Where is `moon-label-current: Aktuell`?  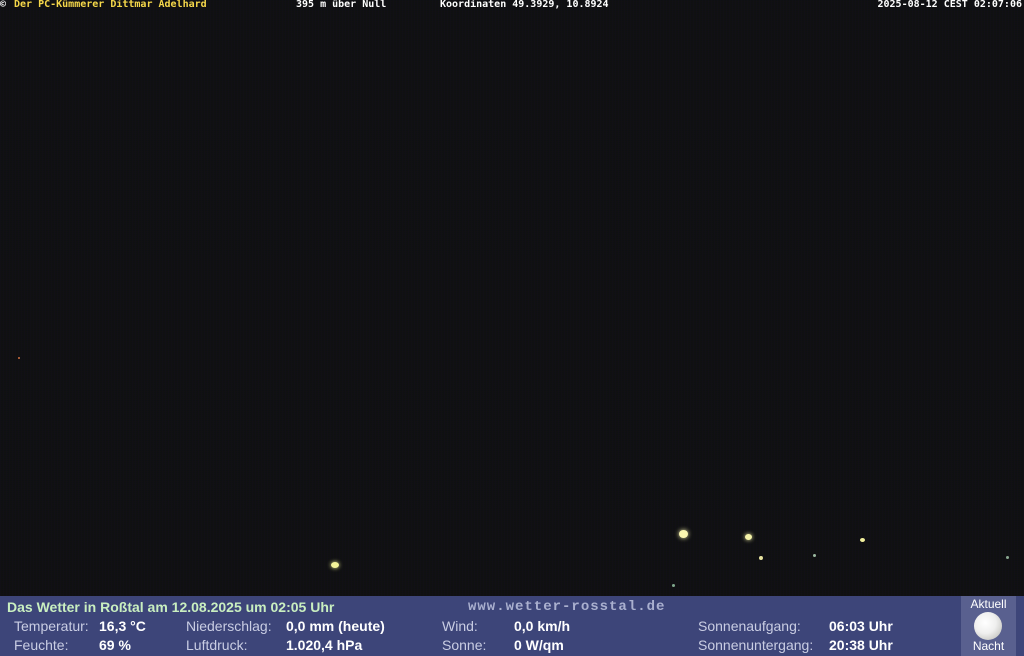
moon-label-current: Aktuell is located at coordinates (988, 604).